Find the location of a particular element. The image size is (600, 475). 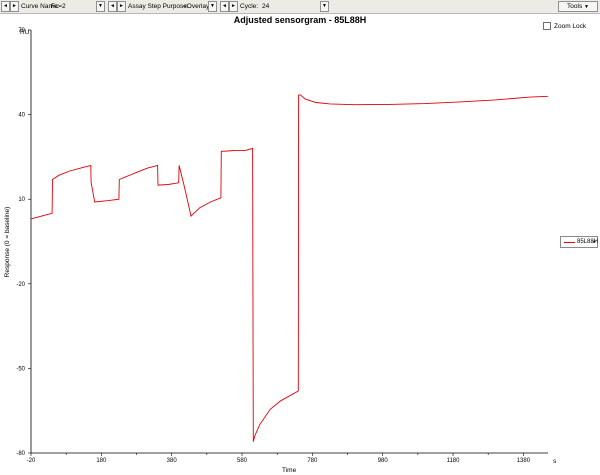

x-tick-label: 1380 is located at coordinates (524, 461).